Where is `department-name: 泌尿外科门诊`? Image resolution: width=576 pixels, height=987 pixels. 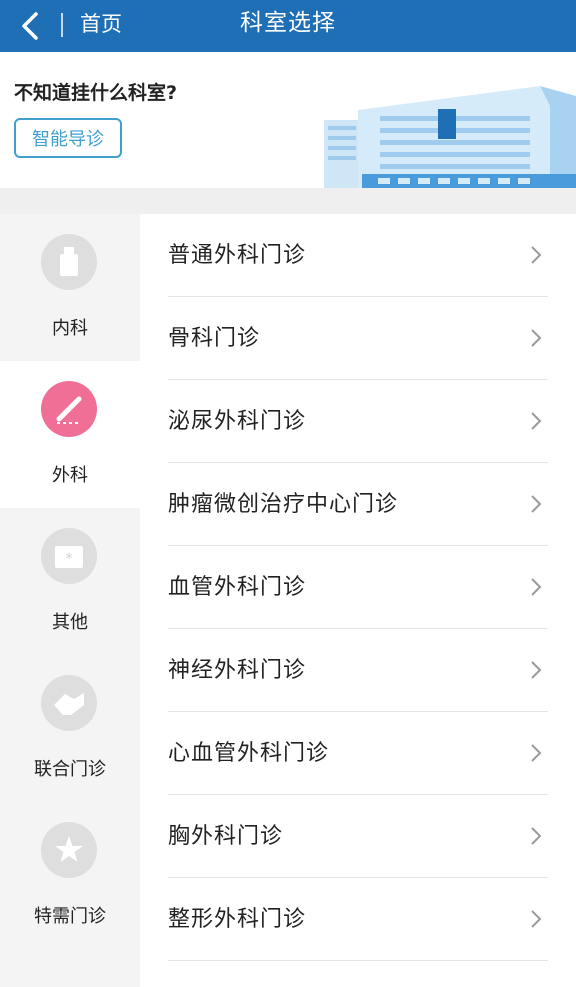 department-name: 泌尿外科门诊 is located at coordinates (237, 421).